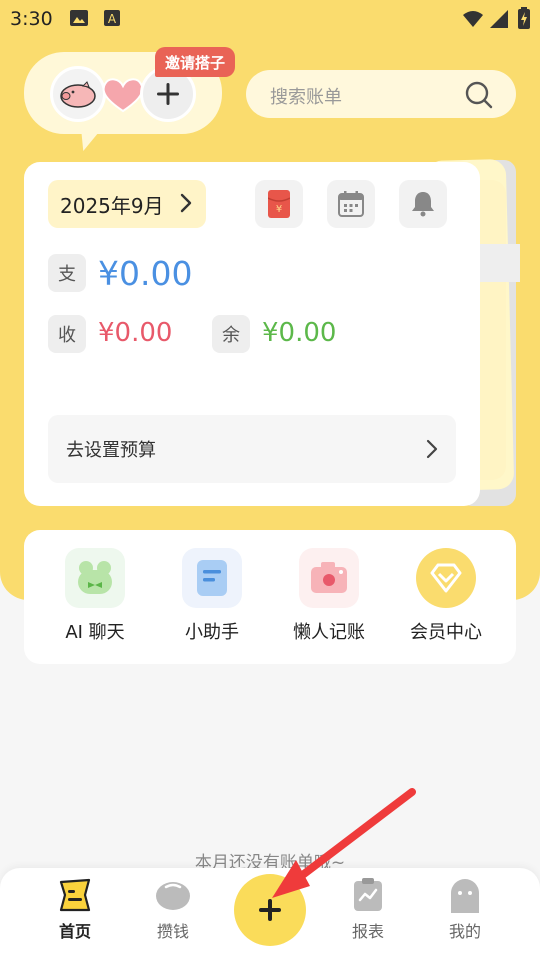 Image resolution: width=540 pixels, height=960 pixels. I want to click on home-icon, so click(75, 895).